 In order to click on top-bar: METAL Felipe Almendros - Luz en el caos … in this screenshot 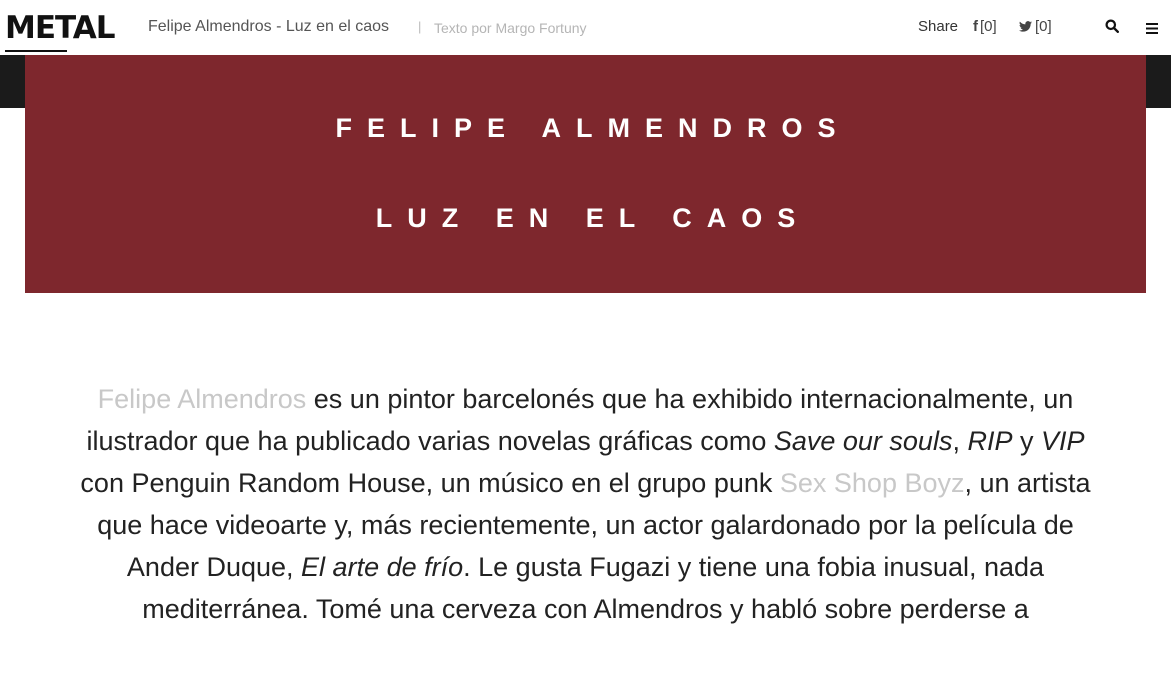, I will do `click(585, 27)`.